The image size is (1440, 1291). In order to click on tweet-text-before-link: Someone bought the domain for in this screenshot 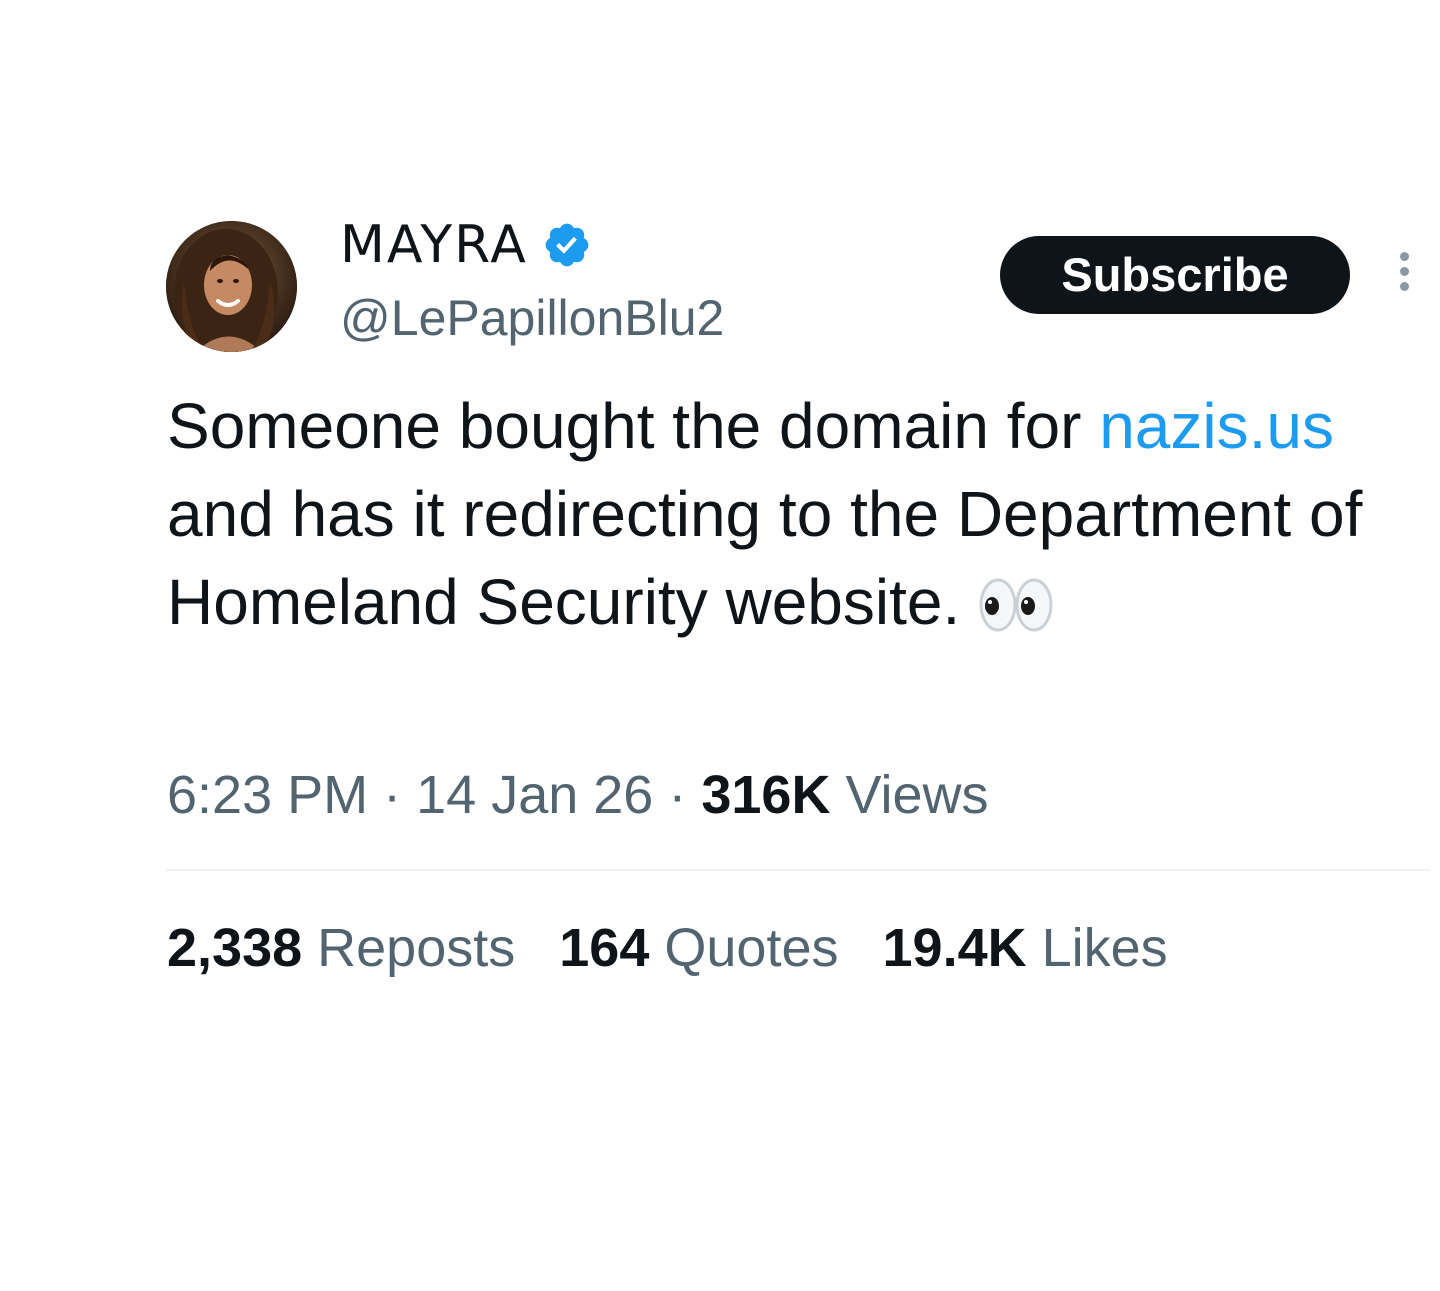, I will do `click(633, 426)`.